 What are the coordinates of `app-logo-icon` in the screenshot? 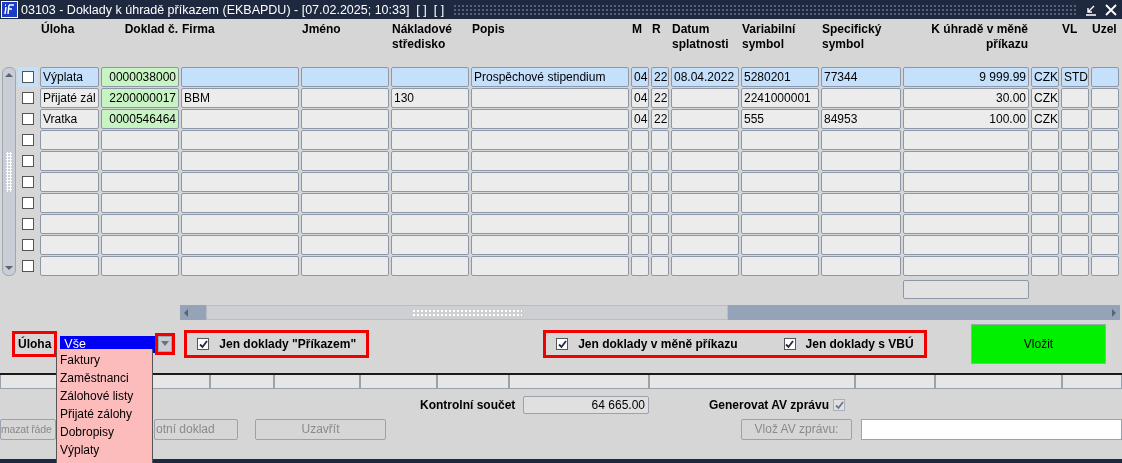 It's located at (9, 9).